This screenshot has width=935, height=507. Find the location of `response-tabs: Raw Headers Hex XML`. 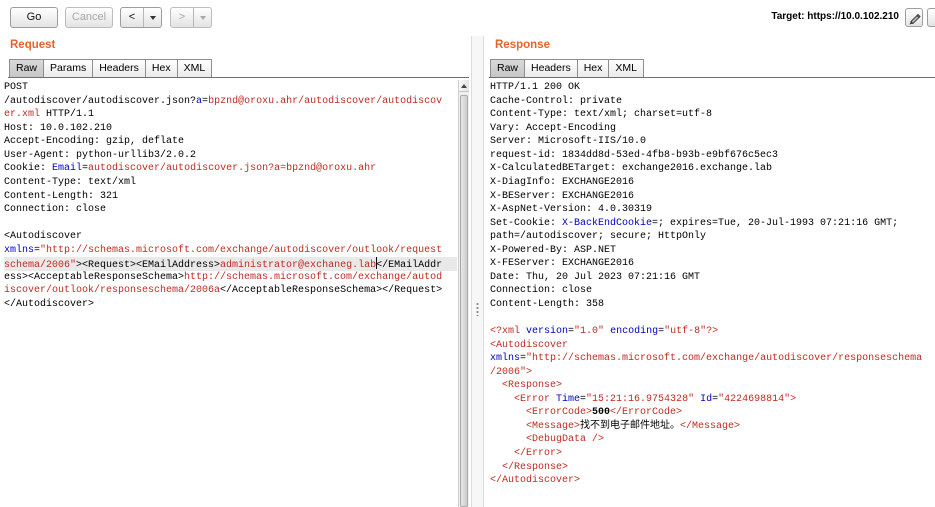

response-tabs: Raw Headers Hex XML is located at coordinates (567, 68).